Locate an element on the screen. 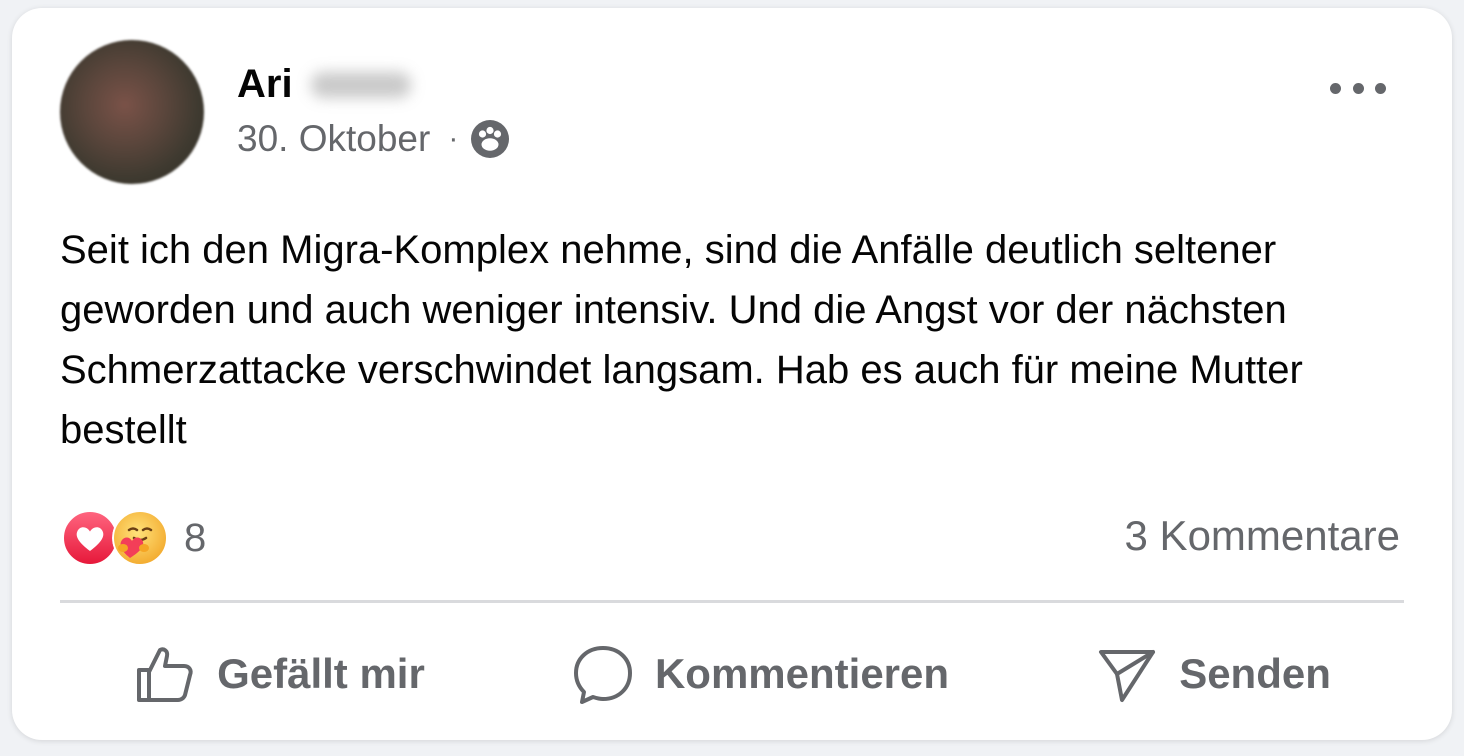 The image size is (1464, 756). send-icon is located at coordinates (1127, 676).